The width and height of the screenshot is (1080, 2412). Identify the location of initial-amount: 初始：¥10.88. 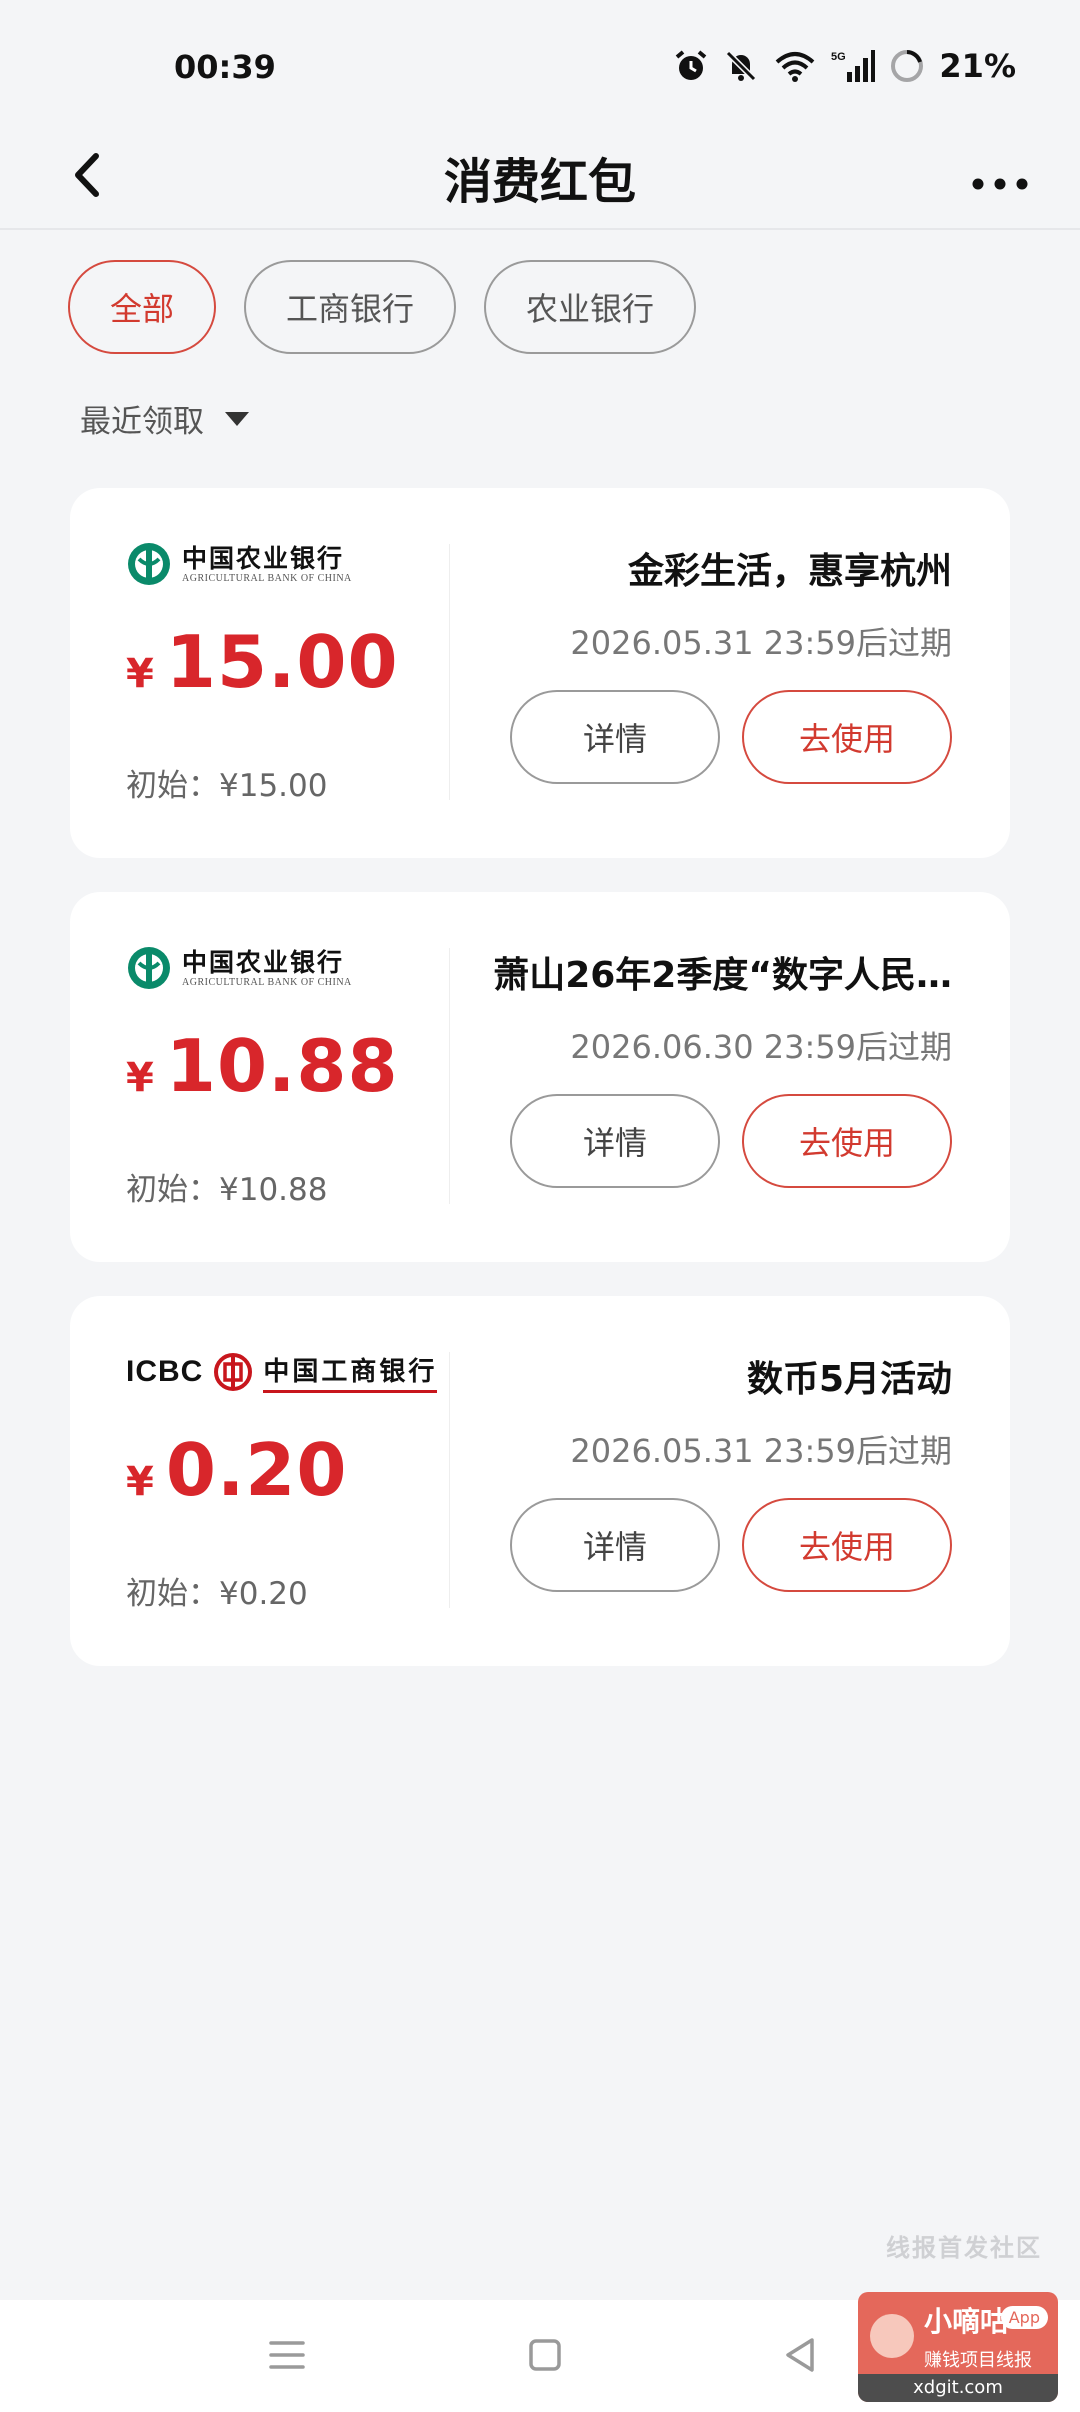
(227, 1190).